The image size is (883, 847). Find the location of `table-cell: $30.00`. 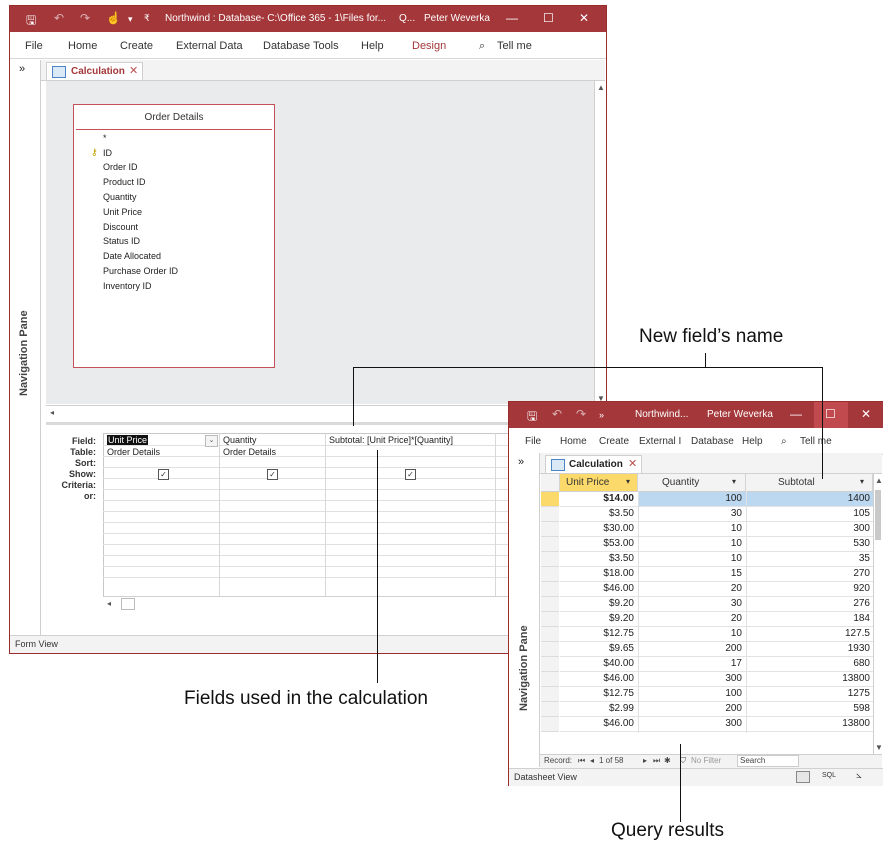

table-cell: $30.00 is located at coordinates (597, 528).